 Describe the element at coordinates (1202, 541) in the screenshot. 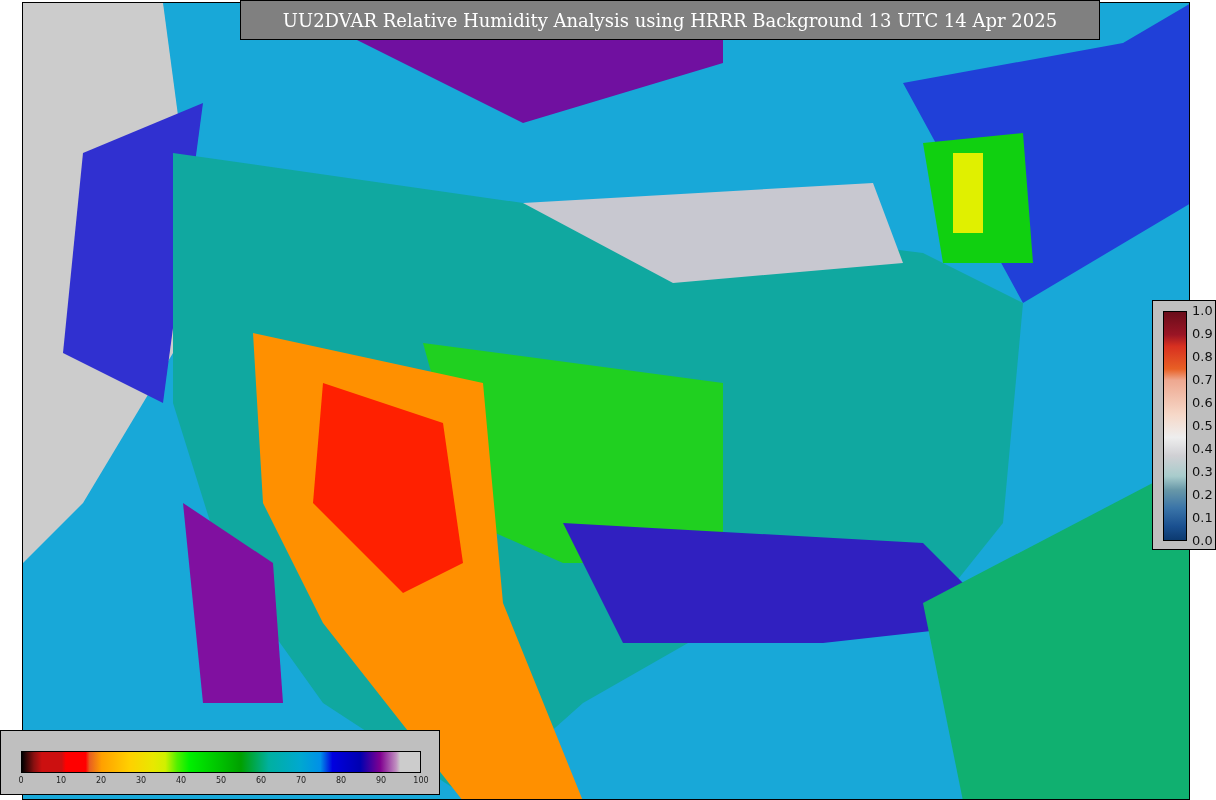

I see `tick-label: 0.0` at that location.